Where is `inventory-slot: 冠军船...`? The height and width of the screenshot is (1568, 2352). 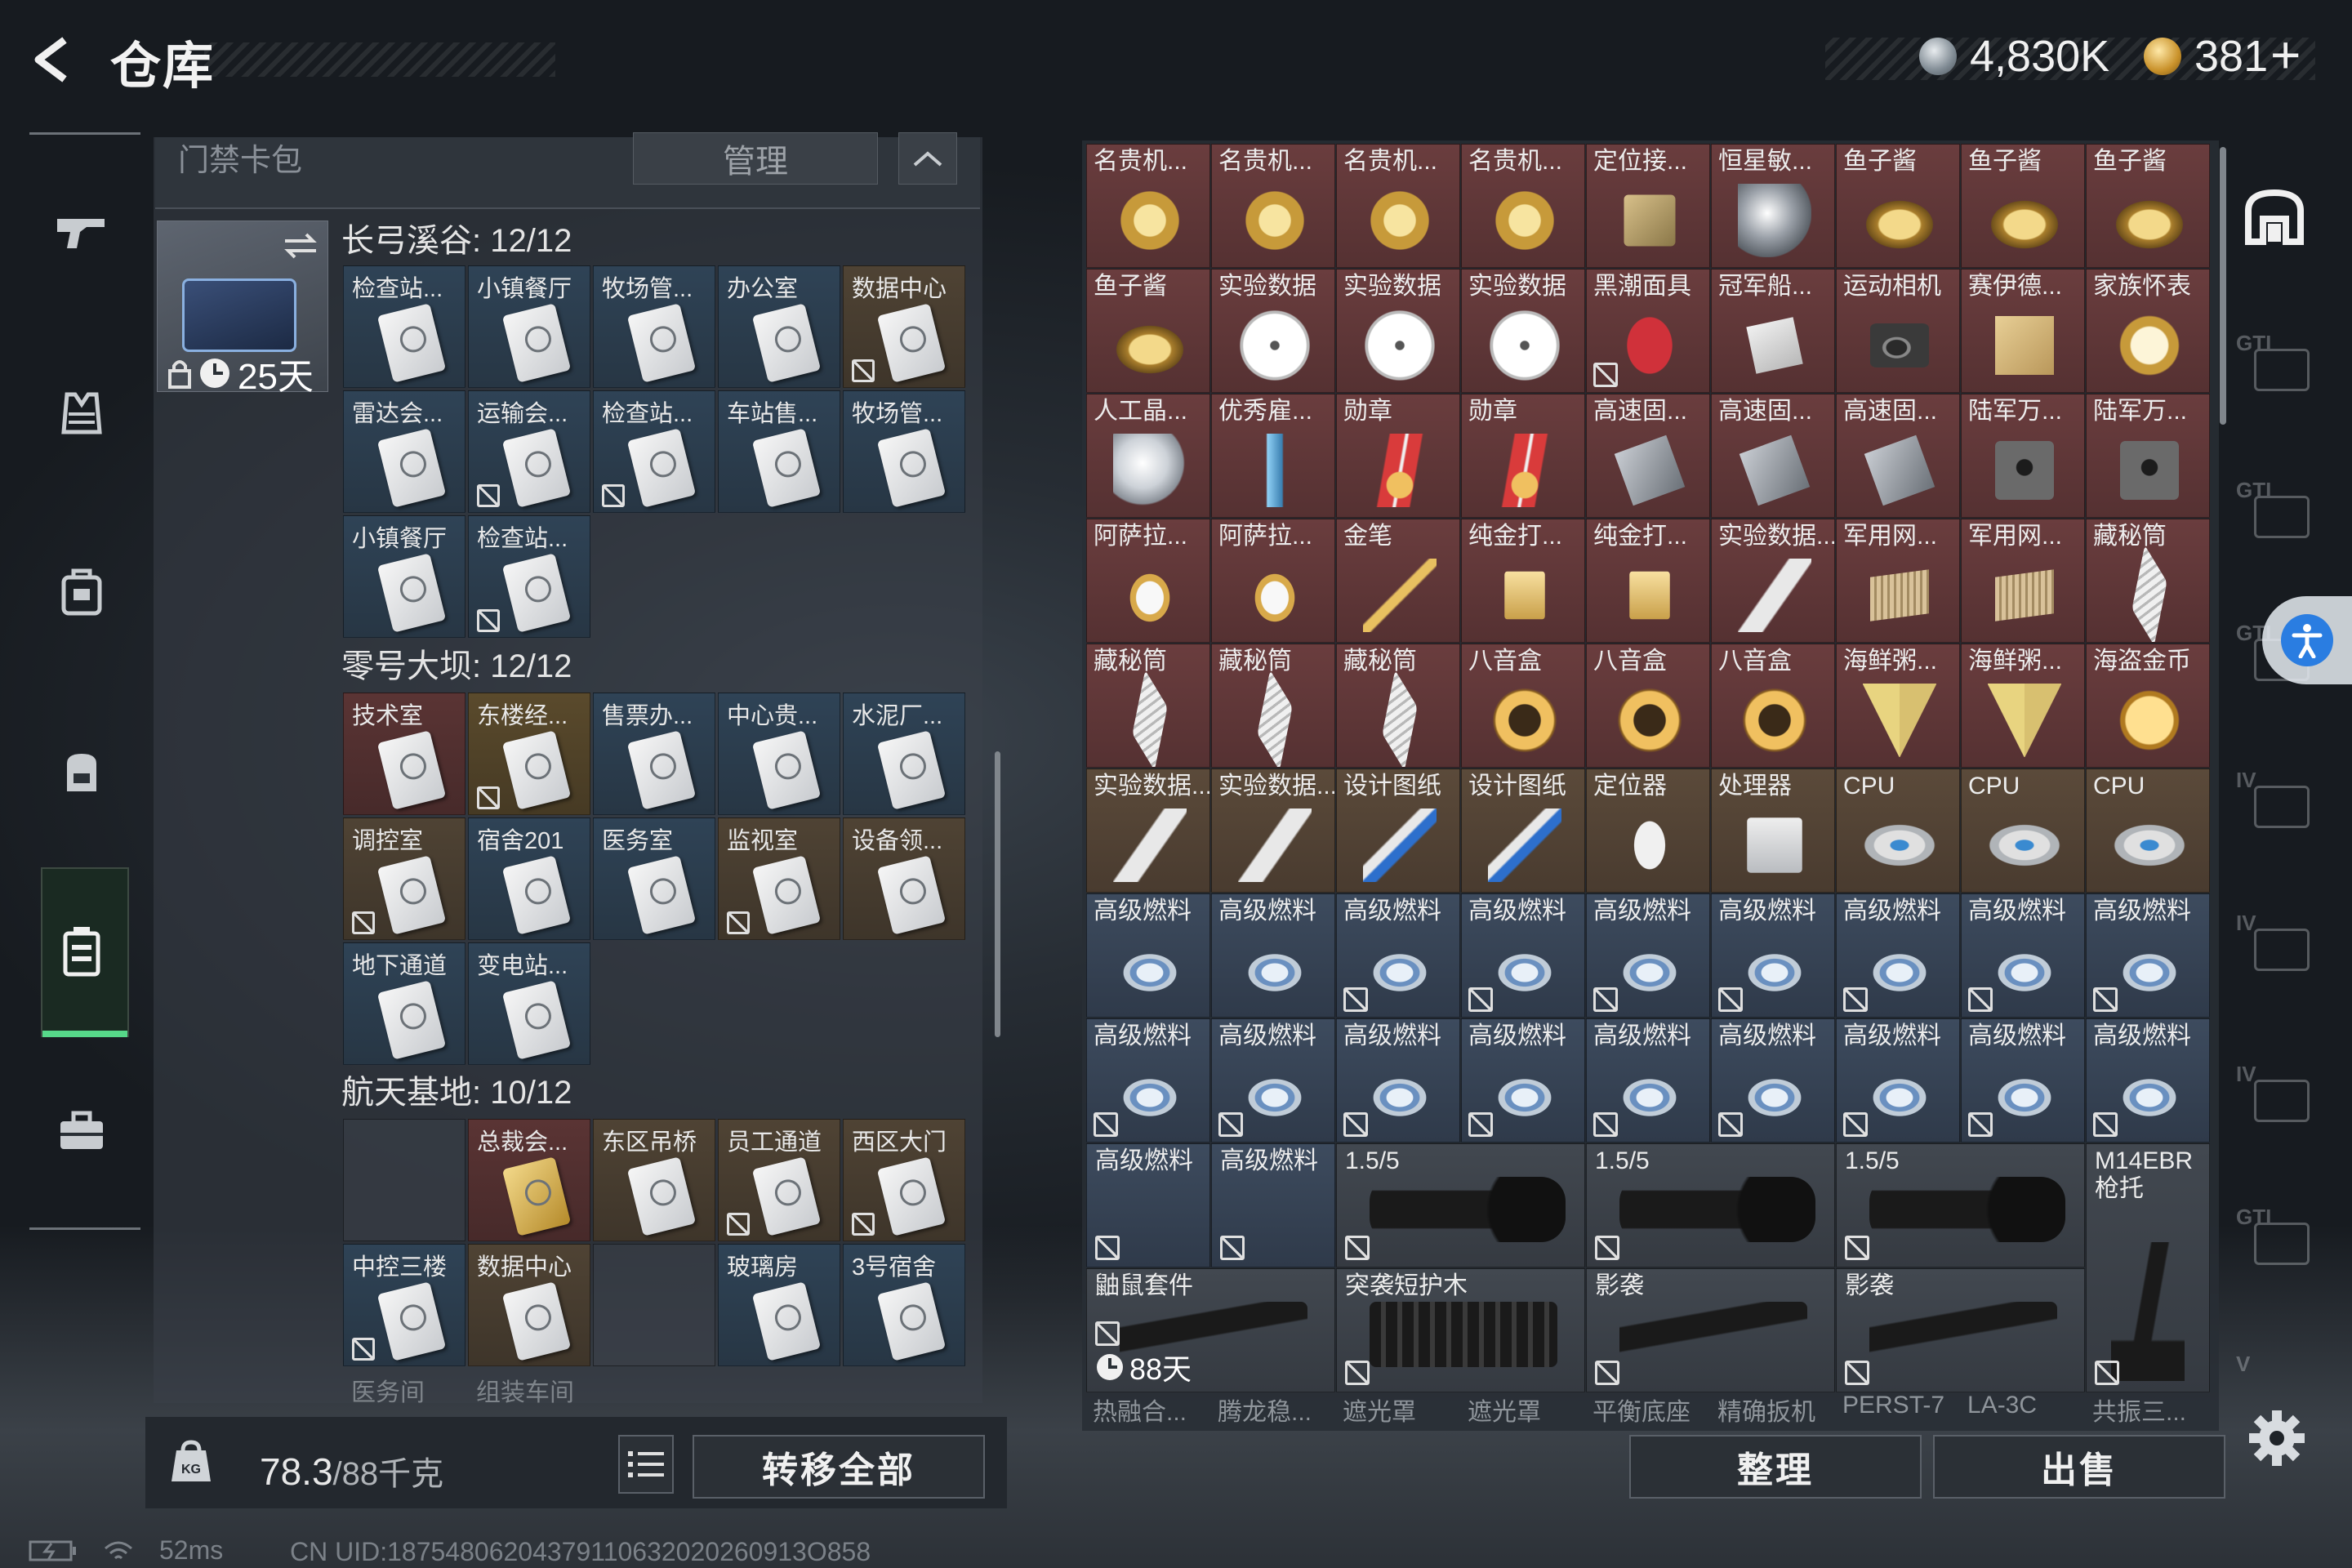
inventory-slot: 冠军船... is located at coordinates (1773, 331).